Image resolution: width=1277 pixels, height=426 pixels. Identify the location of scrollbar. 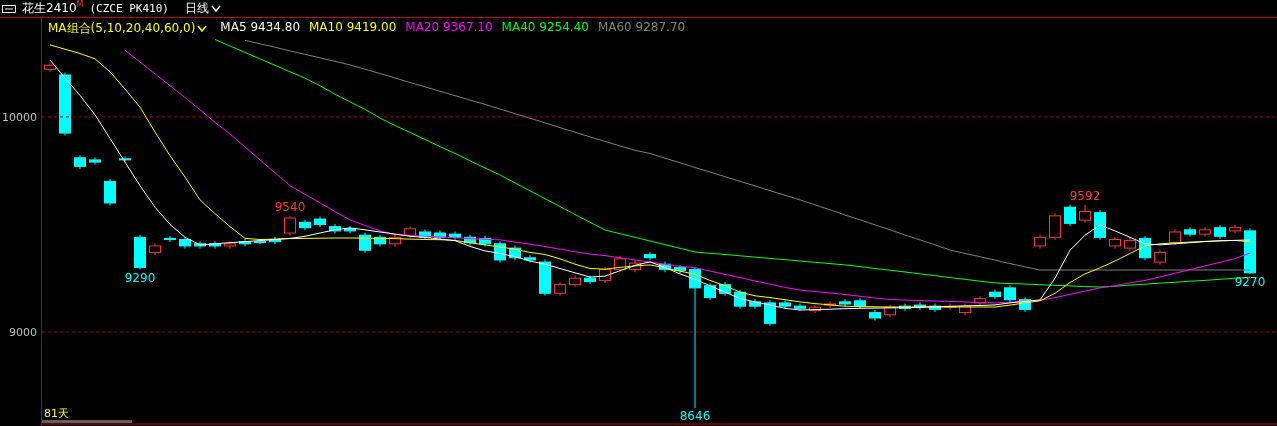
(87, 421).